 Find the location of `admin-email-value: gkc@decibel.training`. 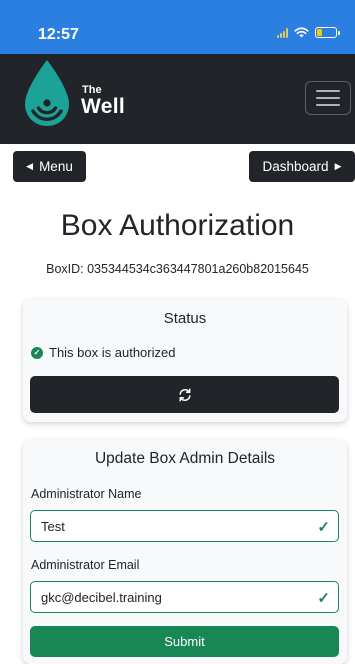

admin-email-value: gkc@decibel.training is located at coordinates (101, 597).